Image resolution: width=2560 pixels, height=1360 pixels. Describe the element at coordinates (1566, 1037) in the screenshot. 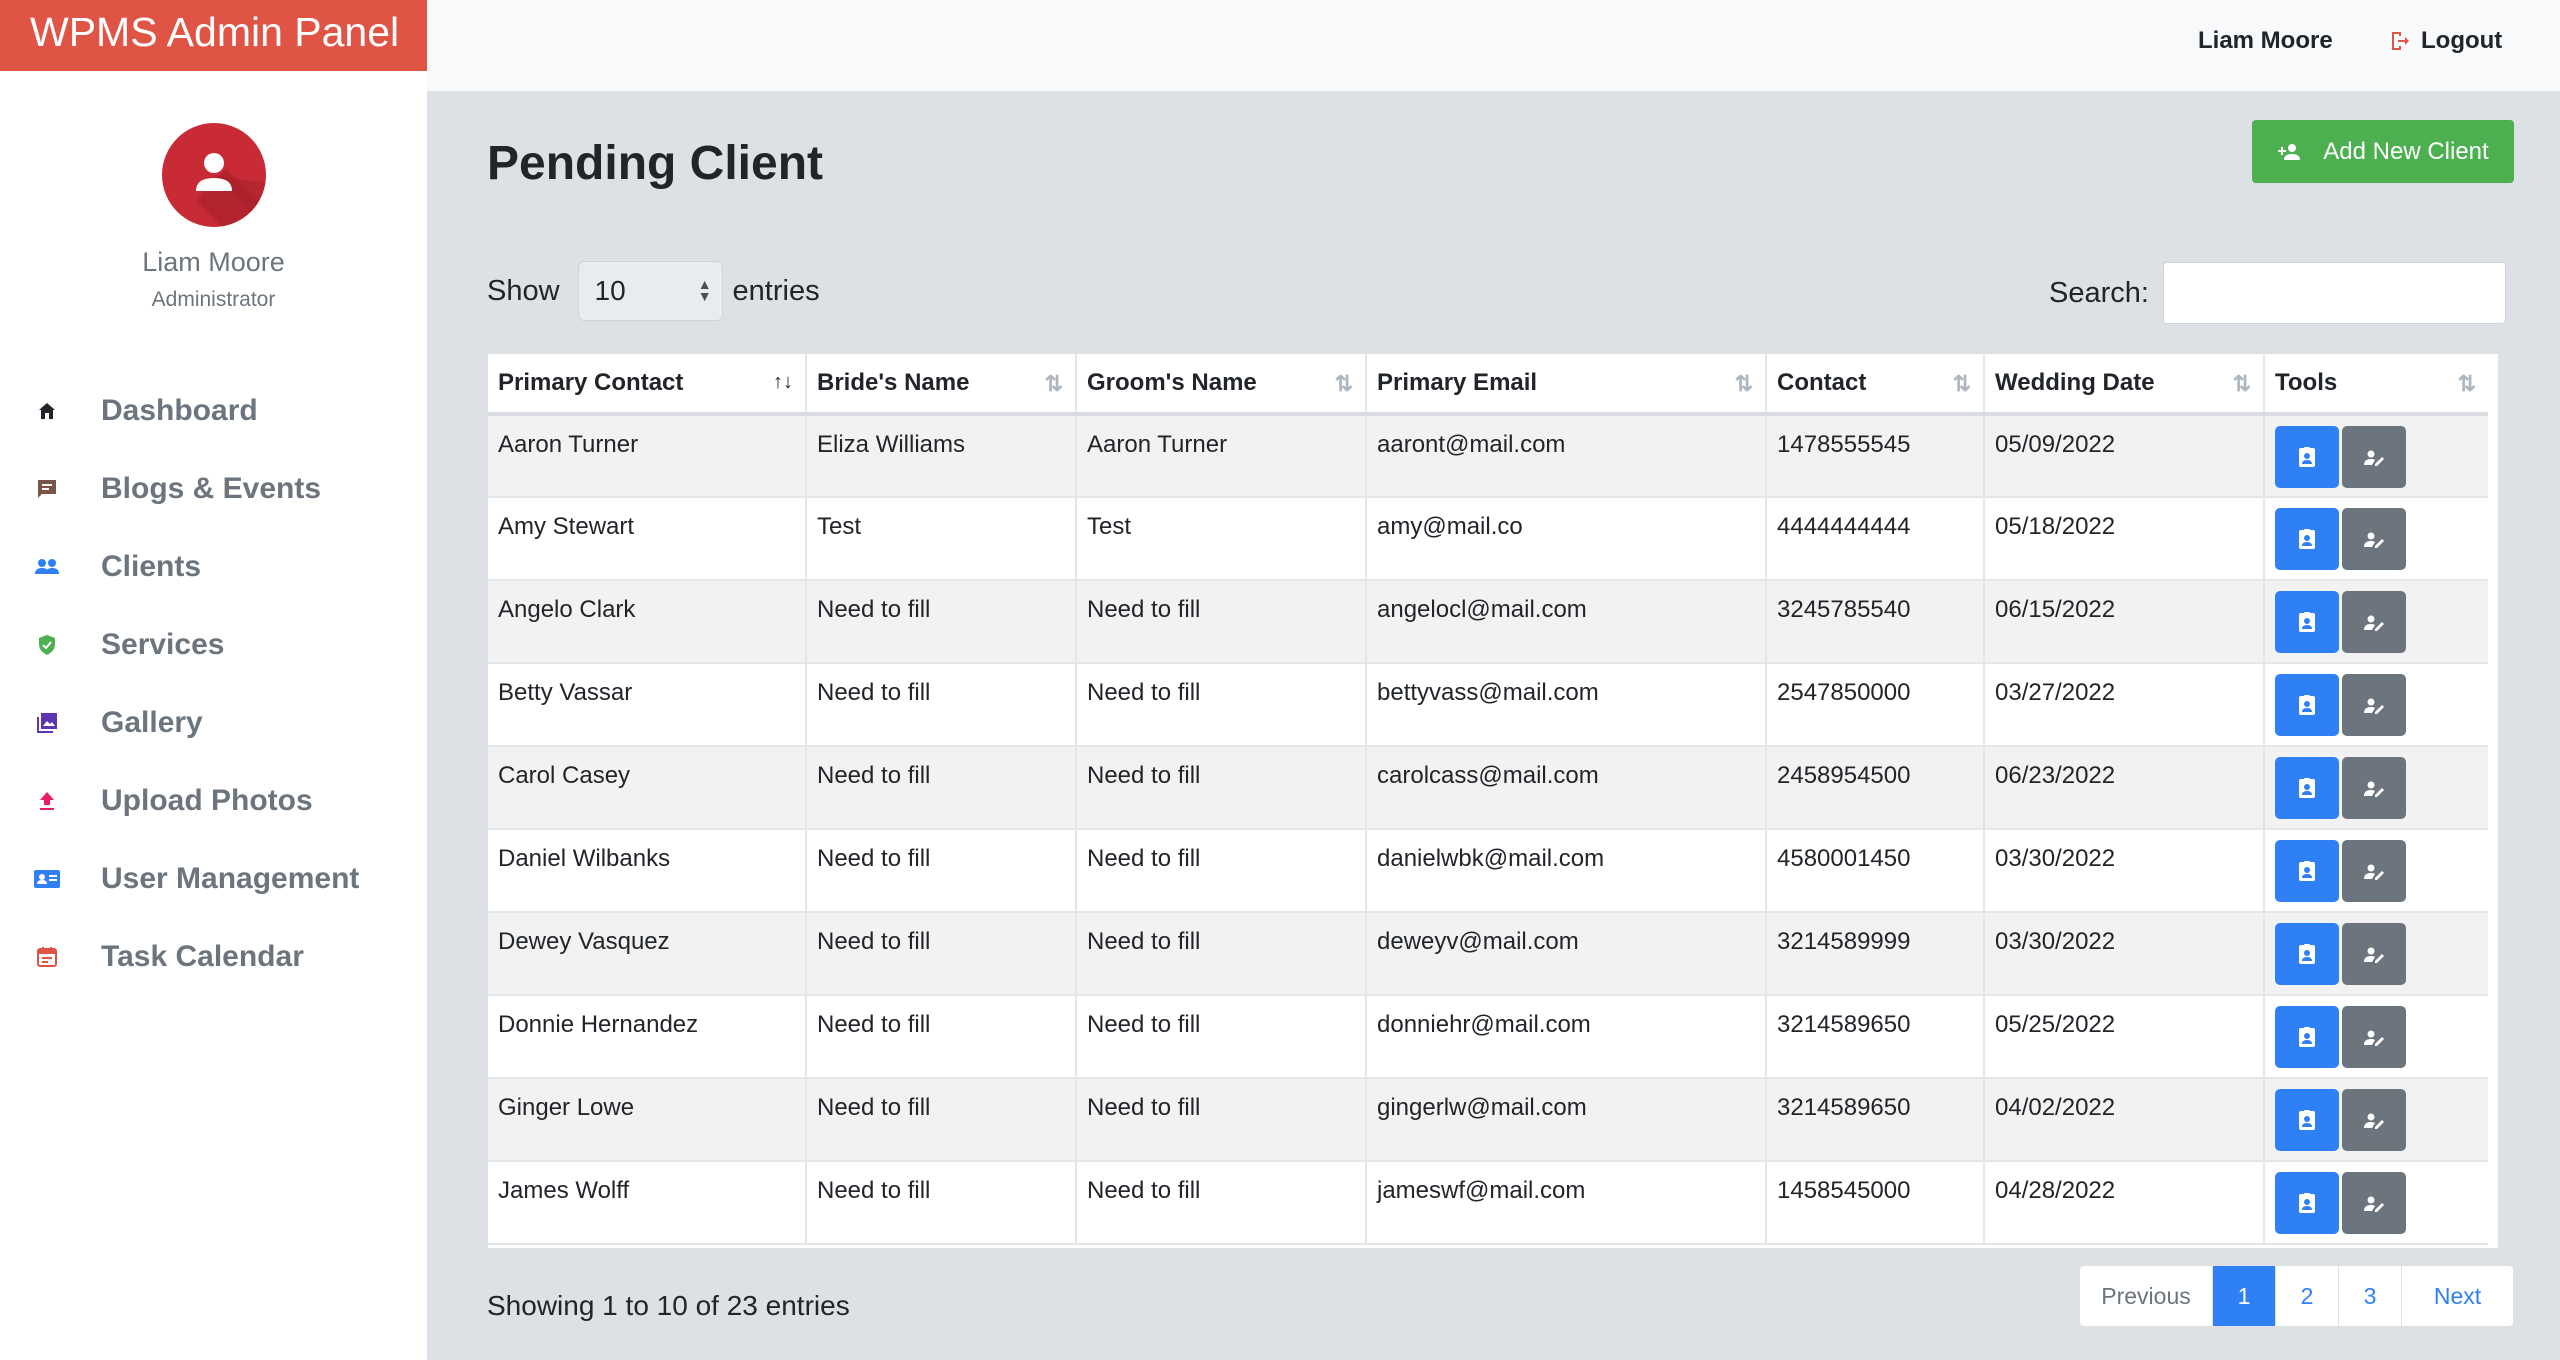

I see `table-cell: donniehr@mail.com` at that location.